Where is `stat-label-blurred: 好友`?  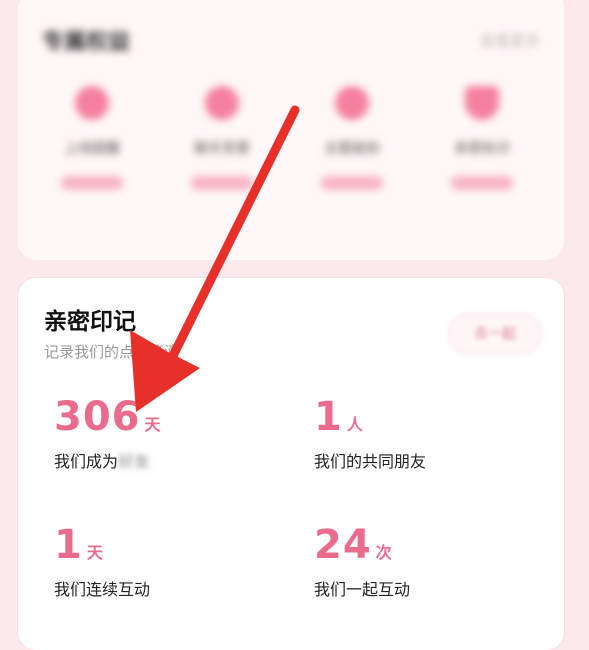 stat-label-blurred: 好友 is located at coordinates (134, 461).